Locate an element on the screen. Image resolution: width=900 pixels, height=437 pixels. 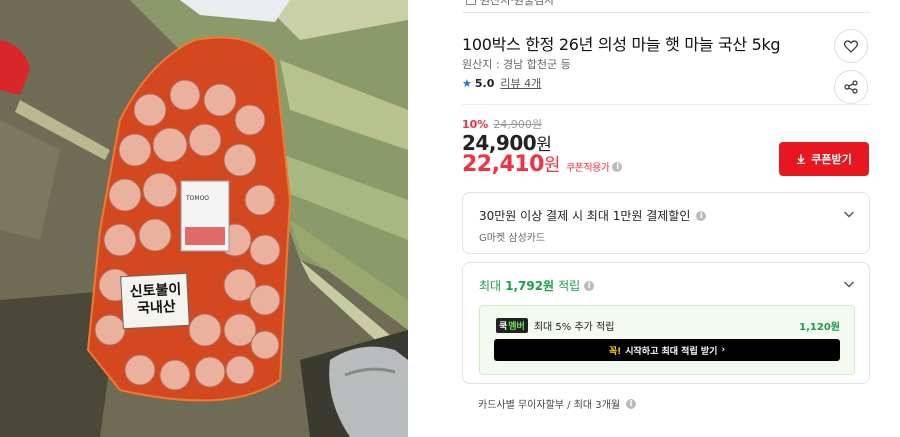
product-title: 100박스 한정 26년 의성 마늘 햇 마늘 국산 5kg is located at coordinates (621, 44).